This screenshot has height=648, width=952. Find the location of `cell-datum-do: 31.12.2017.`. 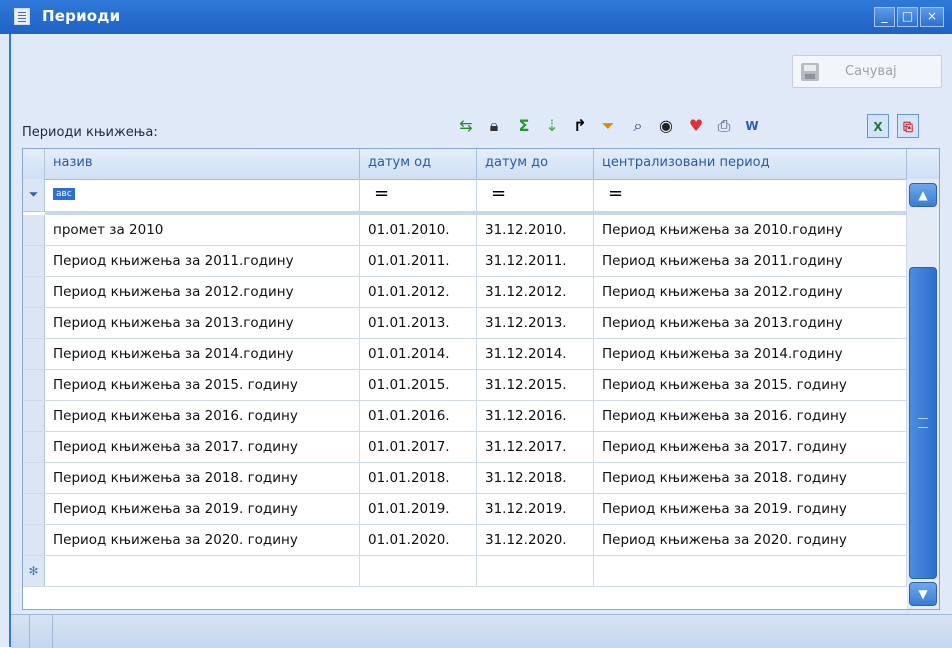

cell-datum-do: 31.12.2017. is located at coordinates (535, 447).